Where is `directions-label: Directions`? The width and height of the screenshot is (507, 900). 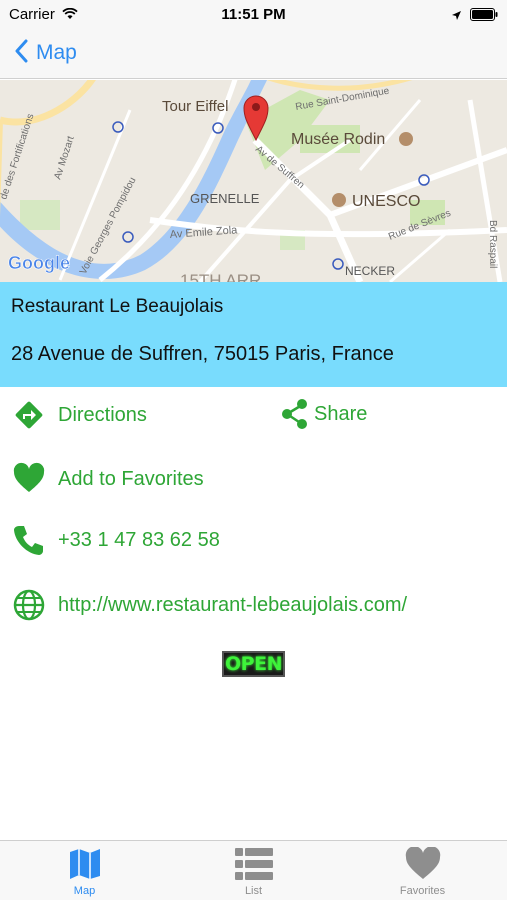
directions-label: Directions is located at coordinates (102, 414).